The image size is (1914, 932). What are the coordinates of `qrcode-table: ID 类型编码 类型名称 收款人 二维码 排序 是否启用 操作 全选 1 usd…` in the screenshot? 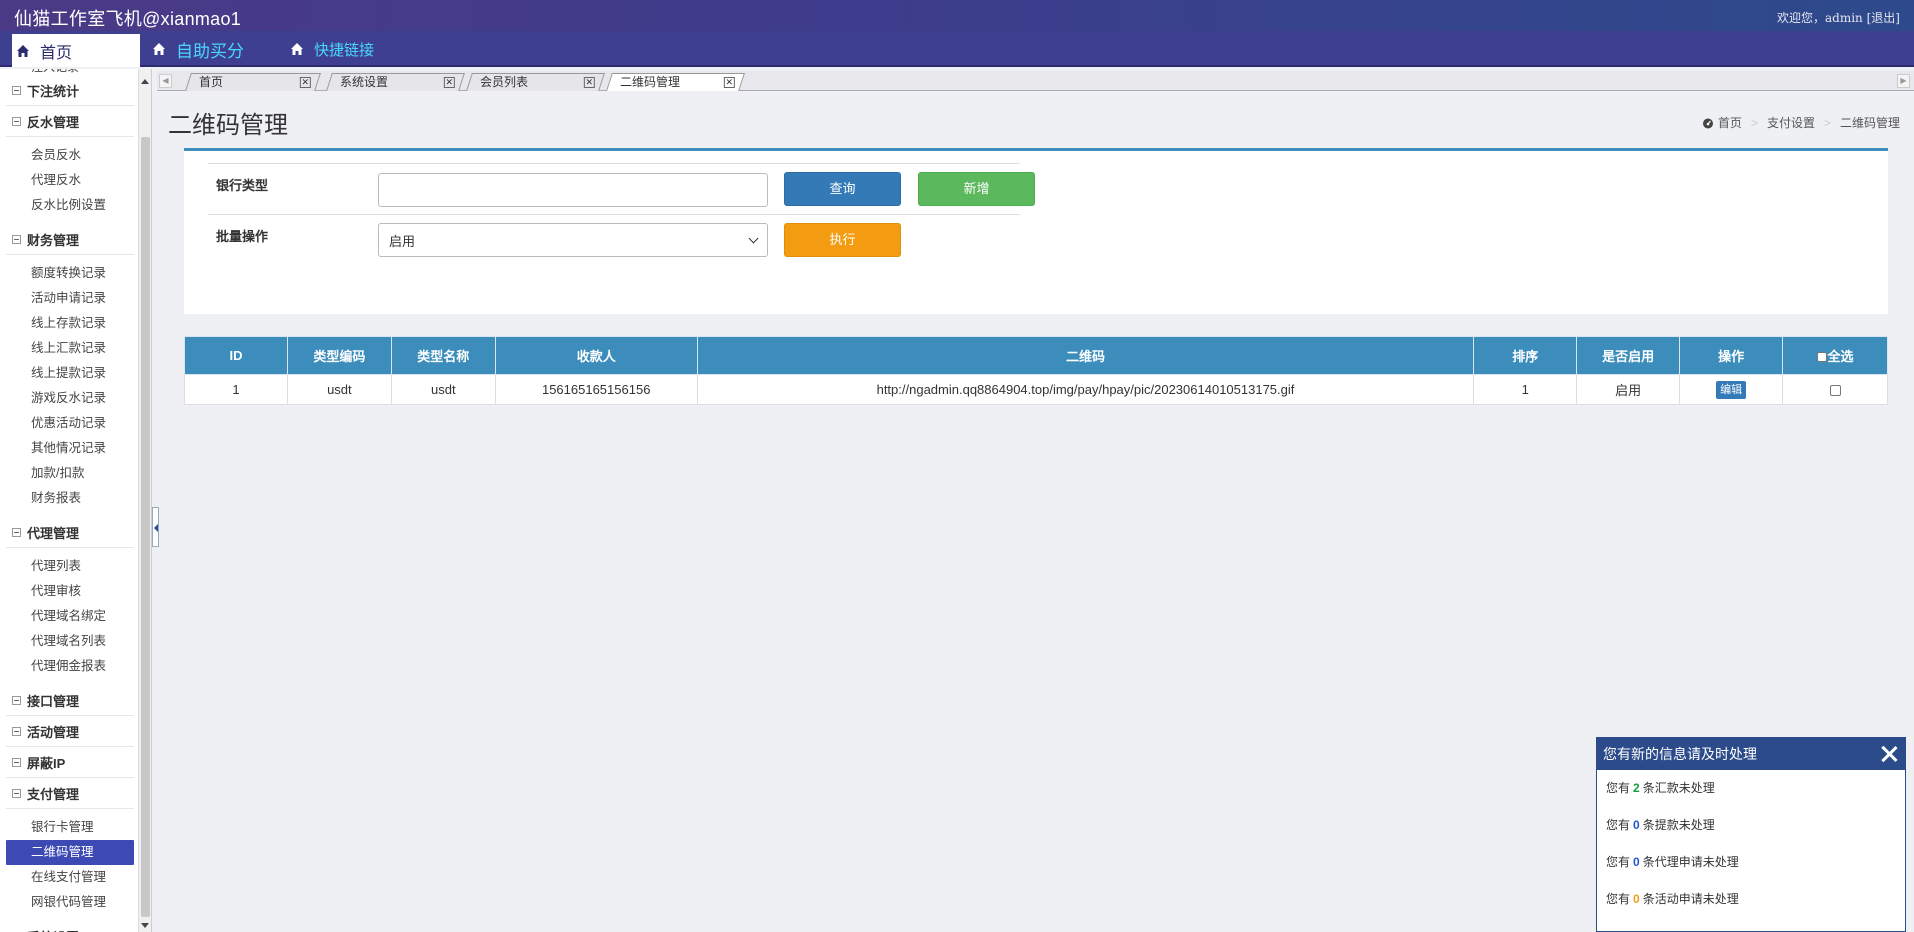 It's located at (1036, 370).